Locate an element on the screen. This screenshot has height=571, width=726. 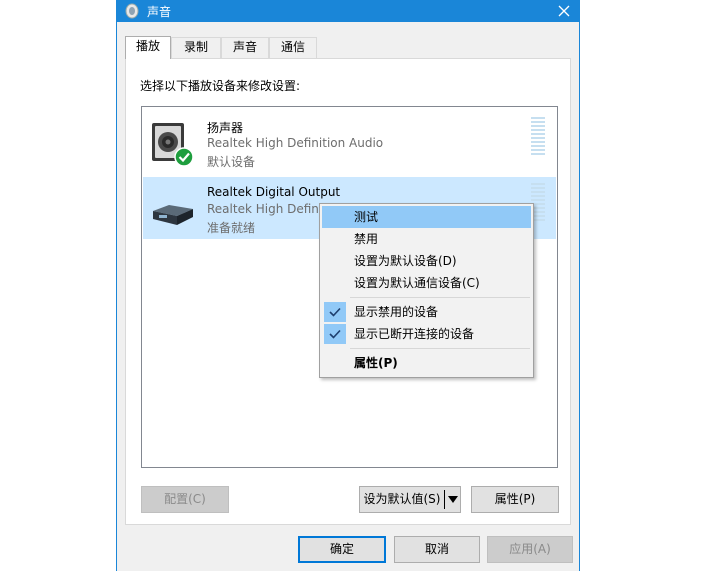
tab-communications: 通信 is located at coordinates (293, 47).